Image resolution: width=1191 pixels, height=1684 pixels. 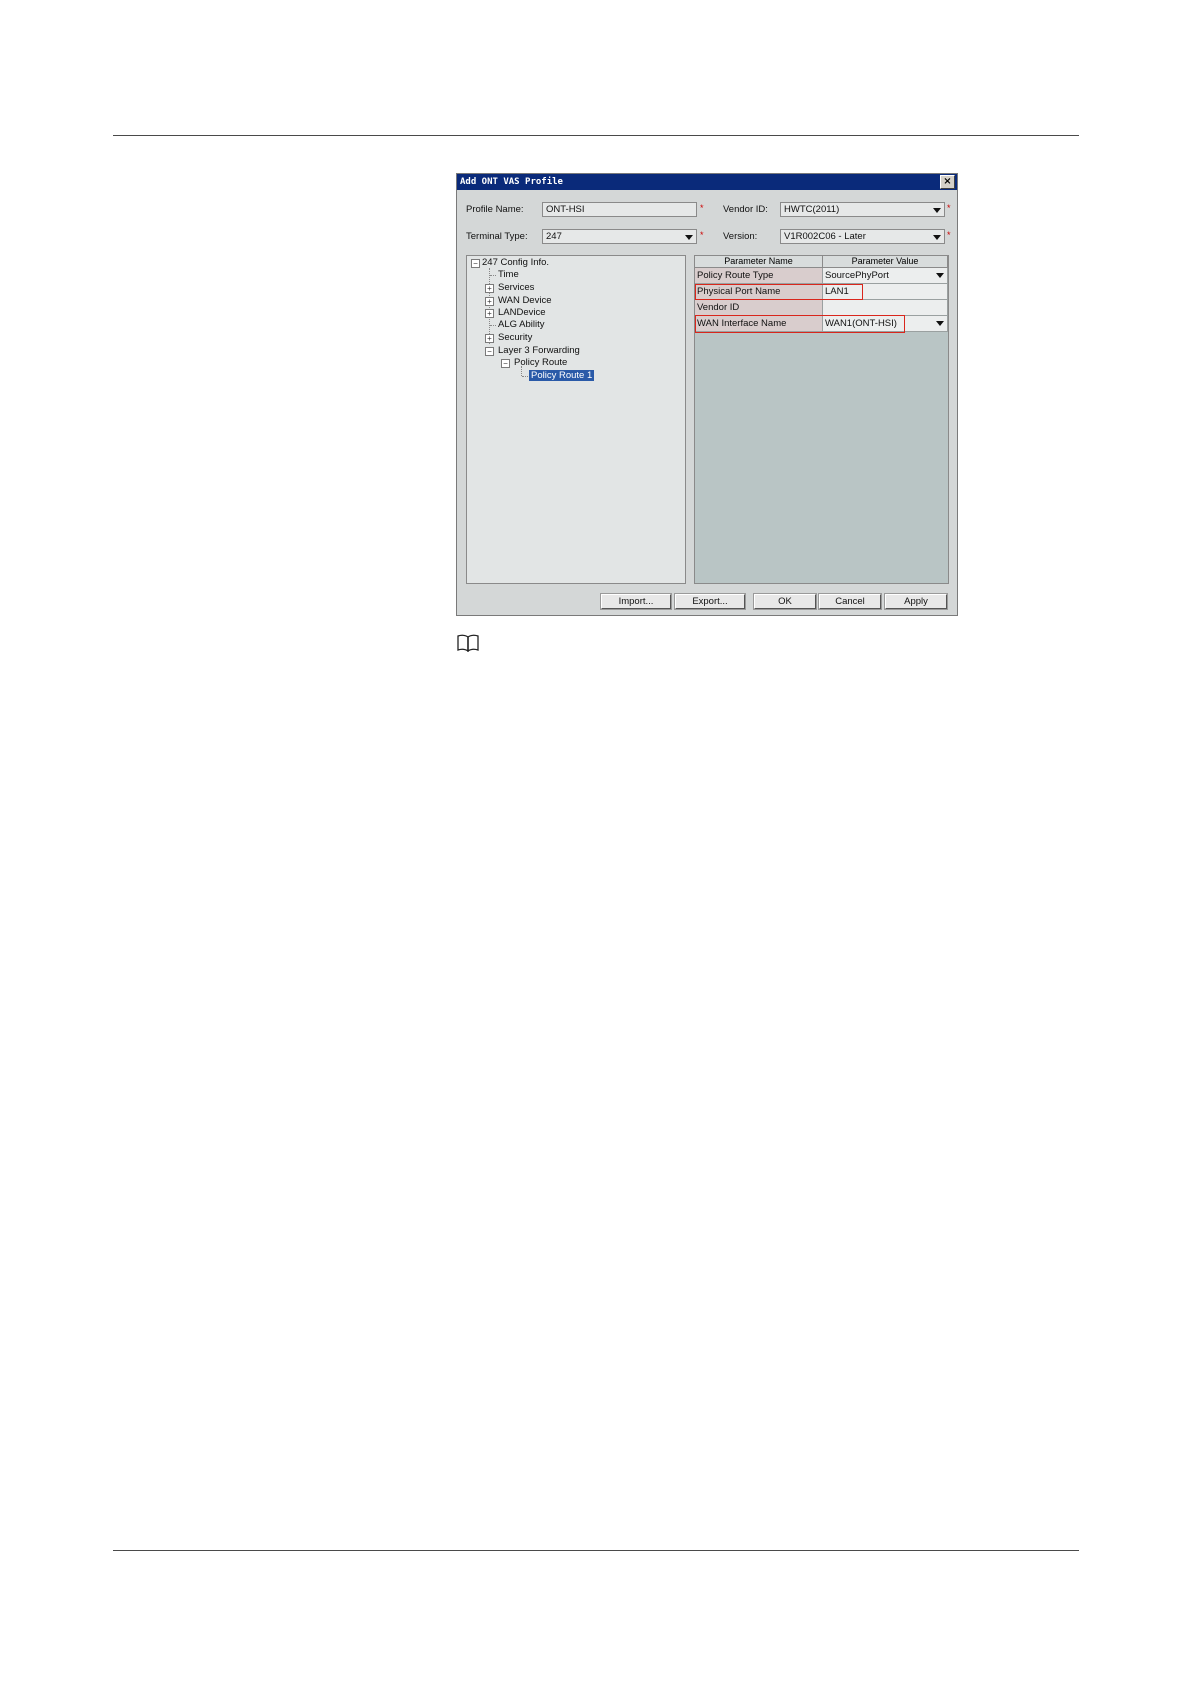 What do you see at coordinates (515, 337) in the screenshot?
I see `tree-item-security: Security` at bounding box center [515, 337].